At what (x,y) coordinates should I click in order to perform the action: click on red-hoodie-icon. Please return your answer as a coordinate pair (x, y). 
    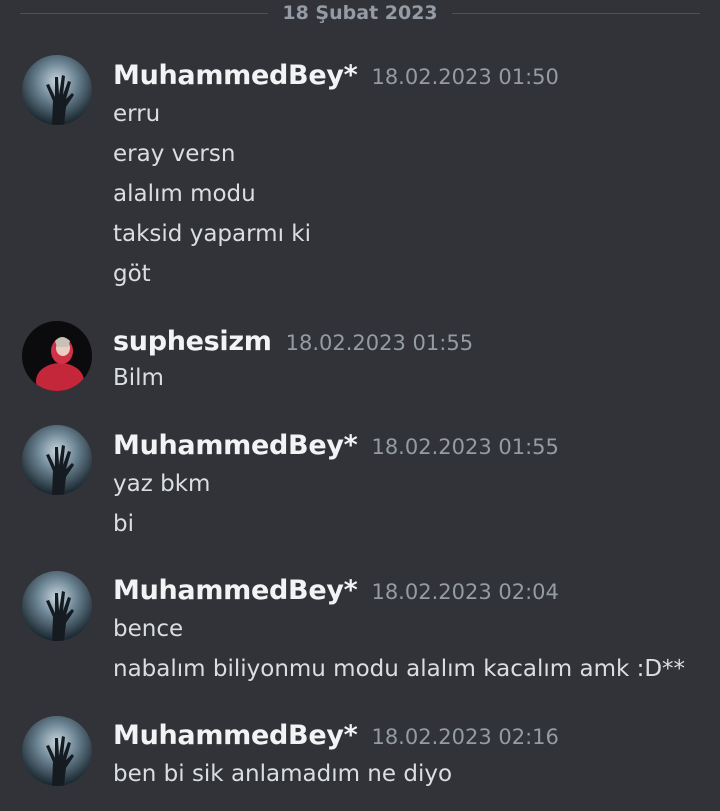
    Looking at the image, I should click on (57, 356).